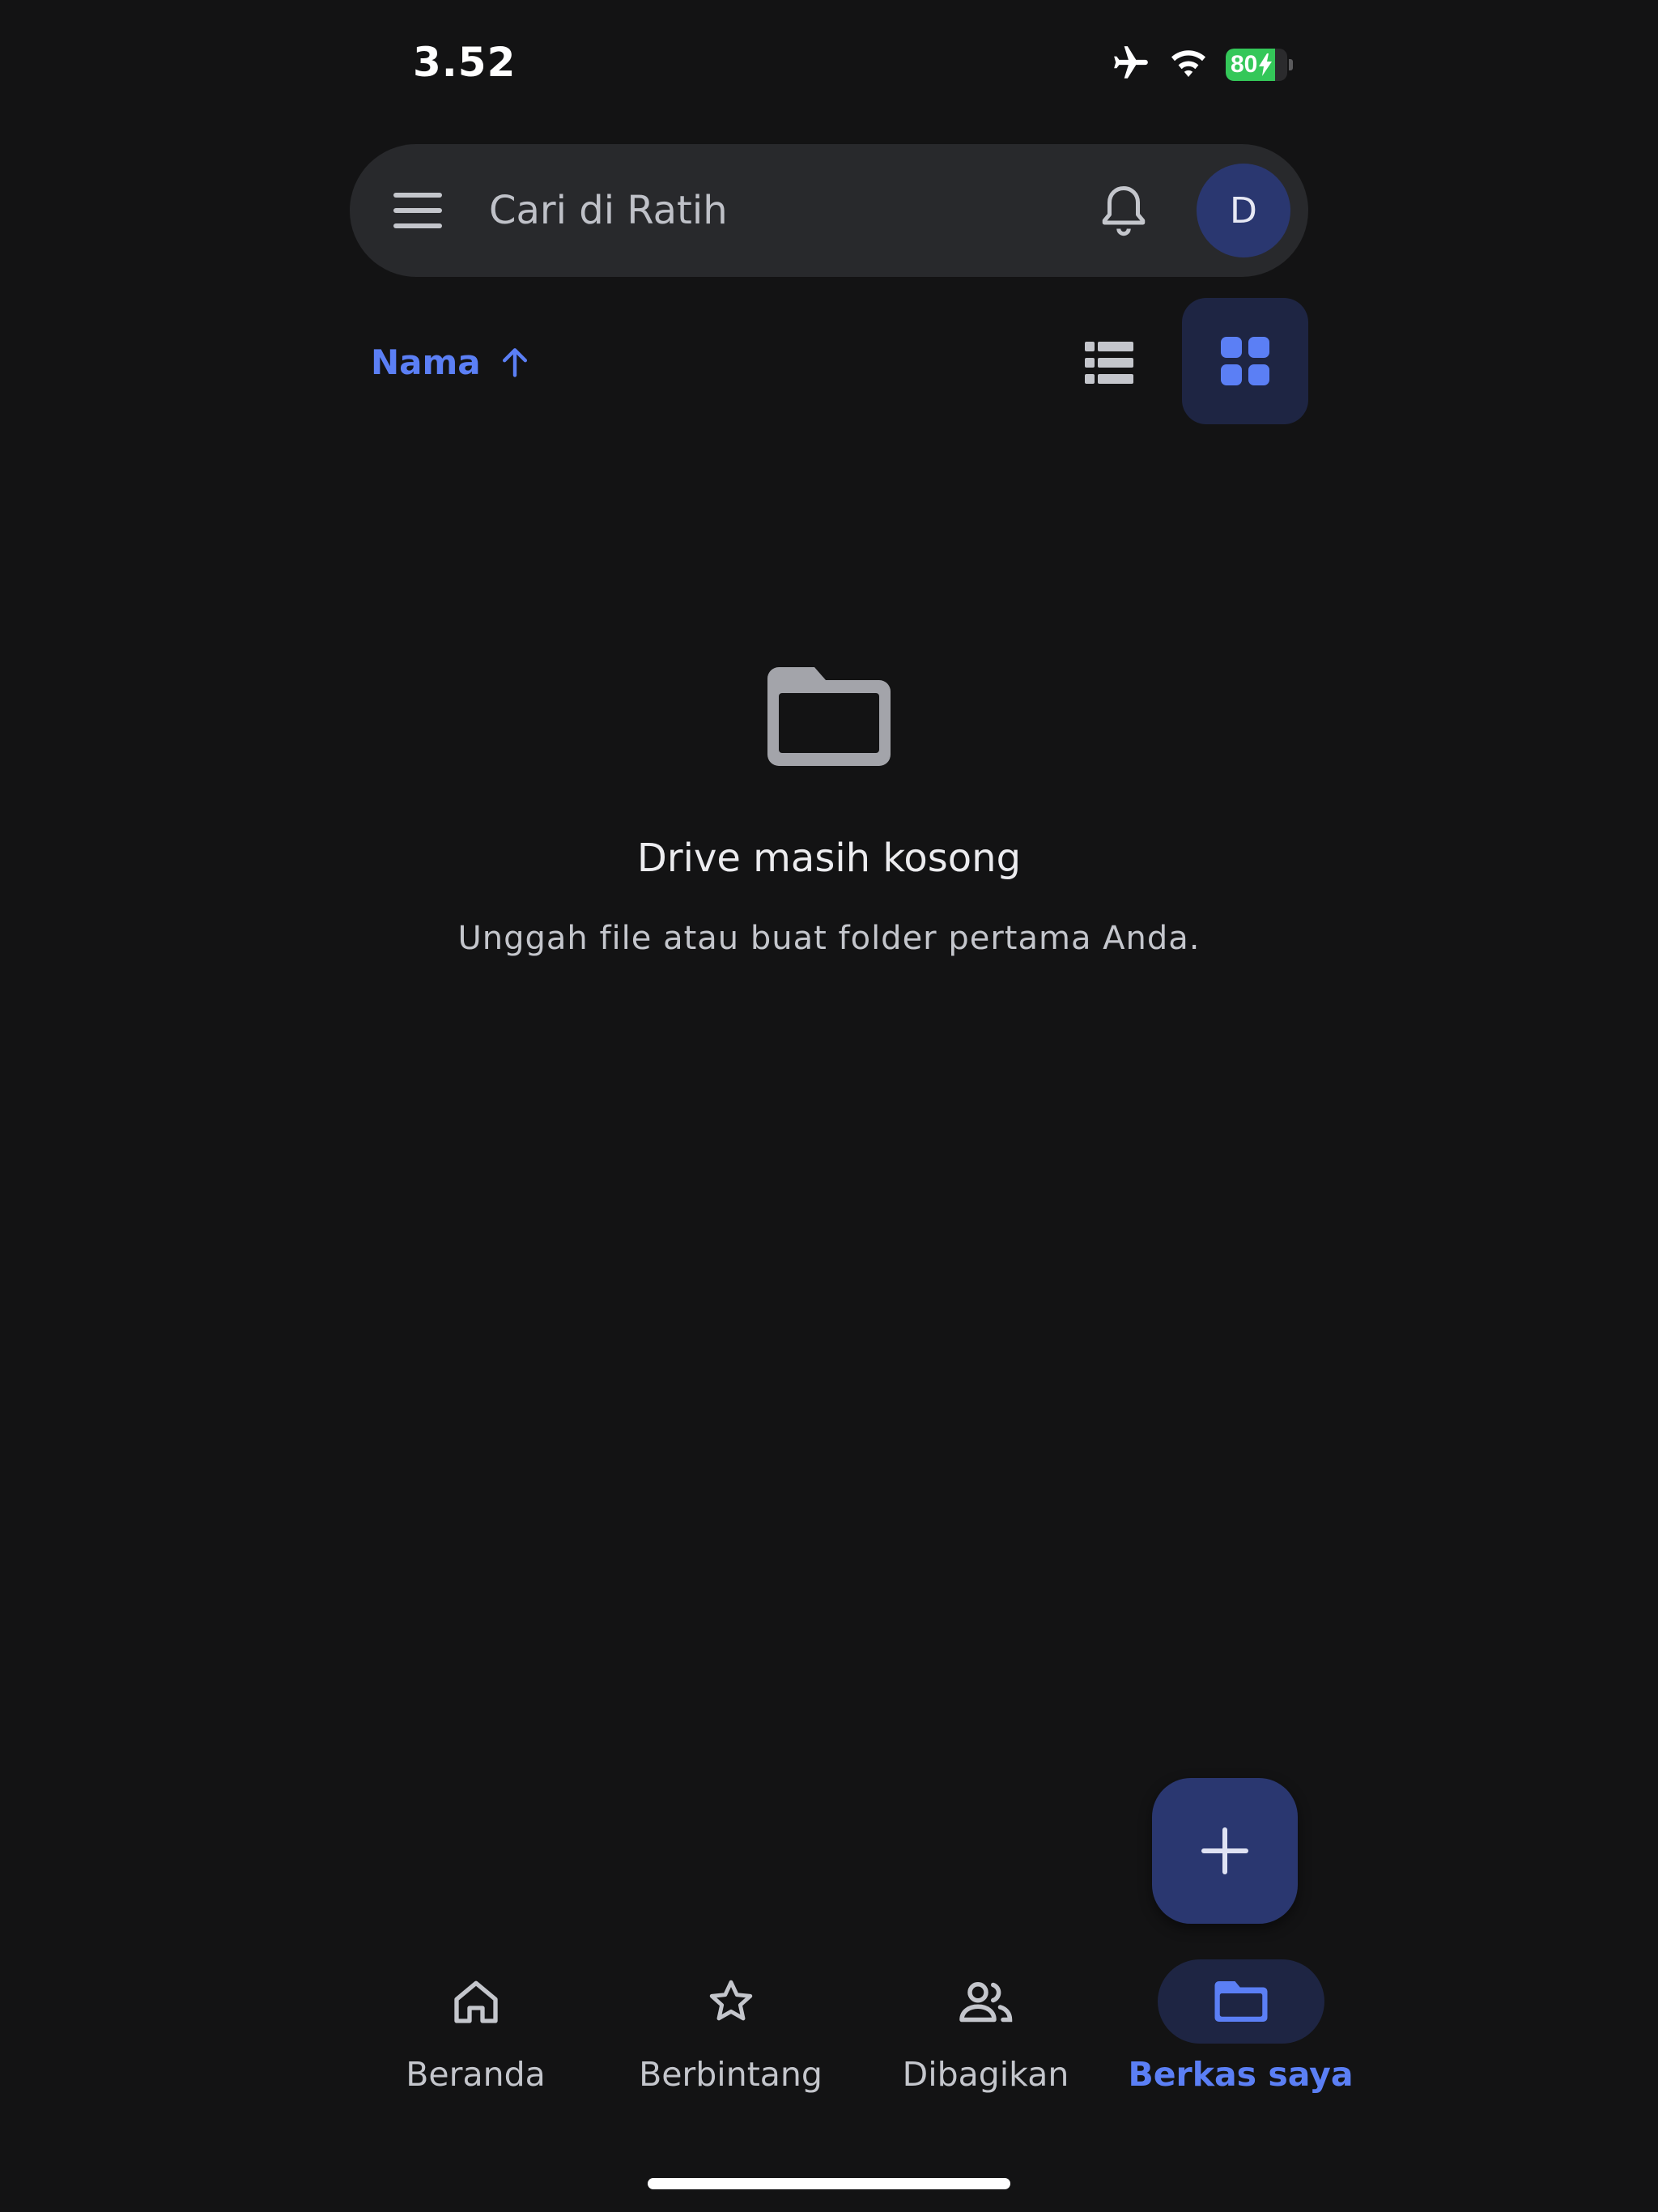 The width and height of the screenshot is (1658, 2212). Describe the element at coordinates (1188, 64) in the screenshot. I see `wifi-icon` at that location.